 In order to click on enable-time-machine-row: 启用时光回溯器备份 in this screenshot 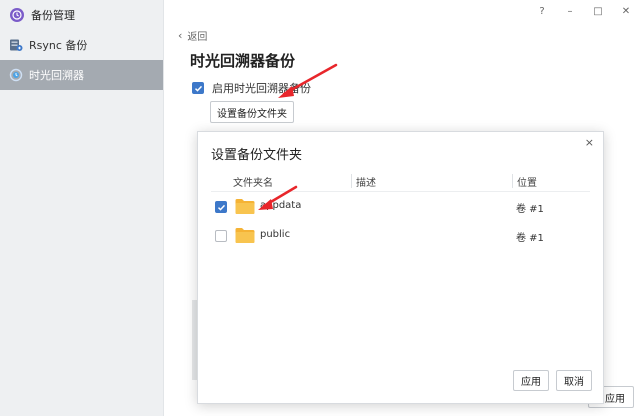, I will do `click(251, 88)`.